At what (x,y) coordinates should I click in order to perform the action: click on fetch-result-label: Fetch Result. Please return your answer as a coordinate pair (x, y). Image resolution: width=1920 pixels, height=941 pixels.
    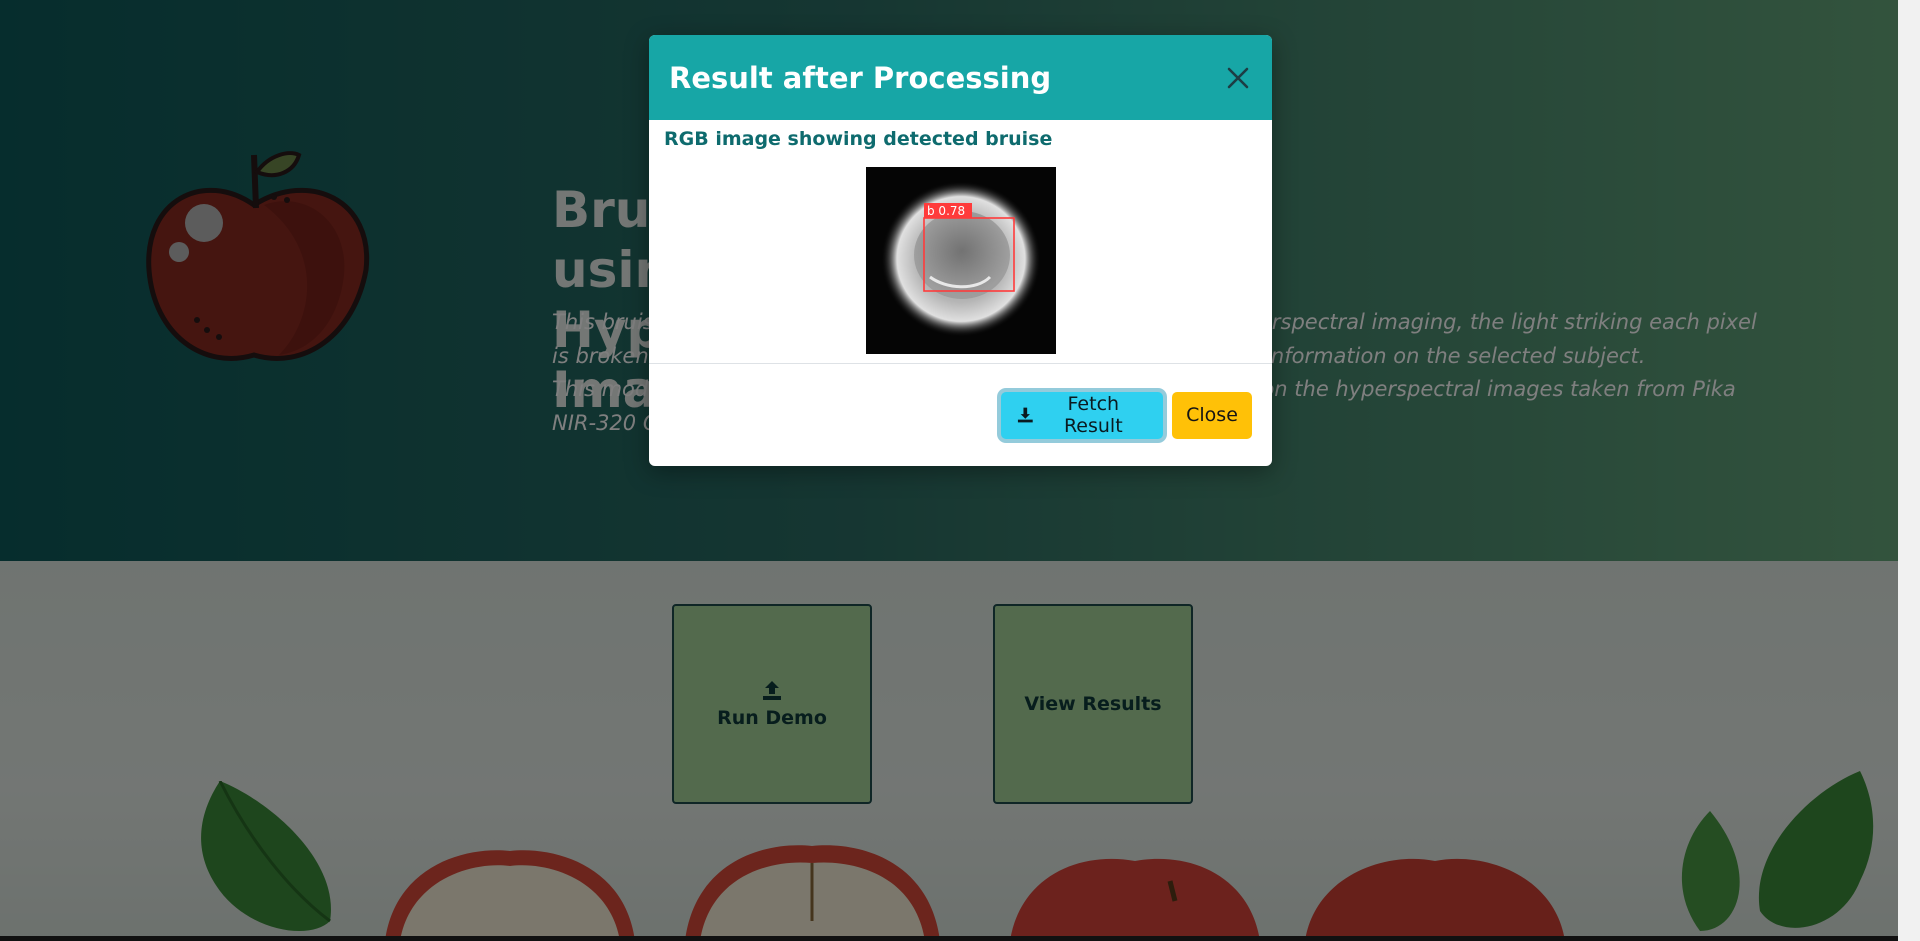
    Looking at the image, I should click on (1093, 415).